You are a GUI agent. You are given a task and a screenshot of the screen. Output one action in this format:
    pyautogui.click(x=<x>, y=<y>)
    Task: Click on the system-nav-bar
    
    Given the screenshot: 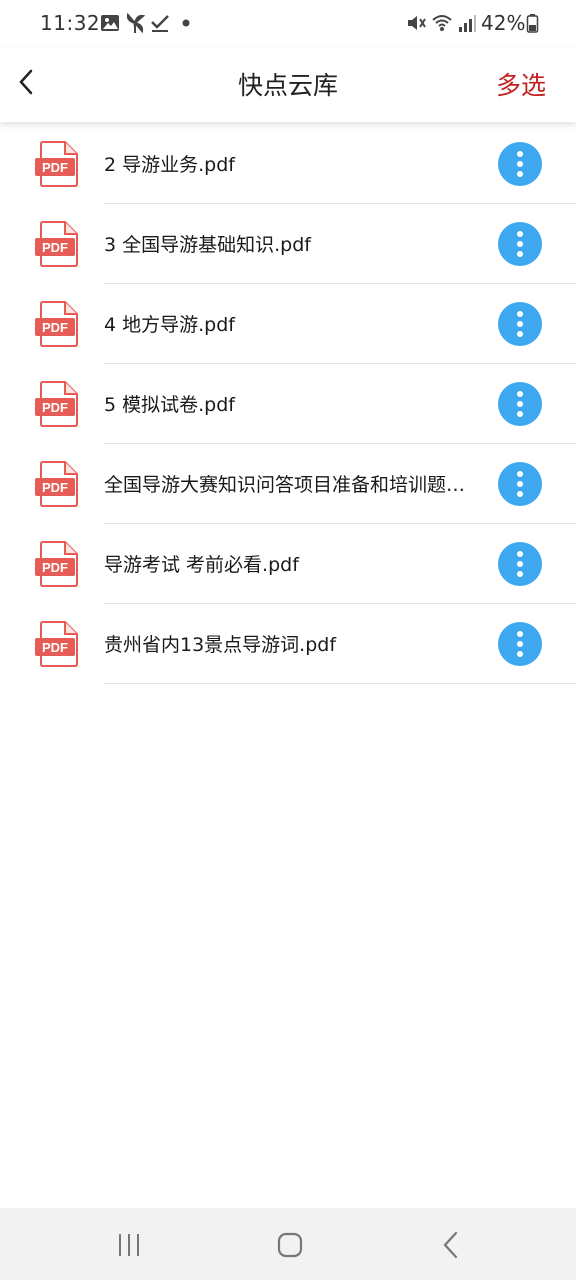 What is the action you would take?
    pyautogui.click(x=288, y=1244)
    